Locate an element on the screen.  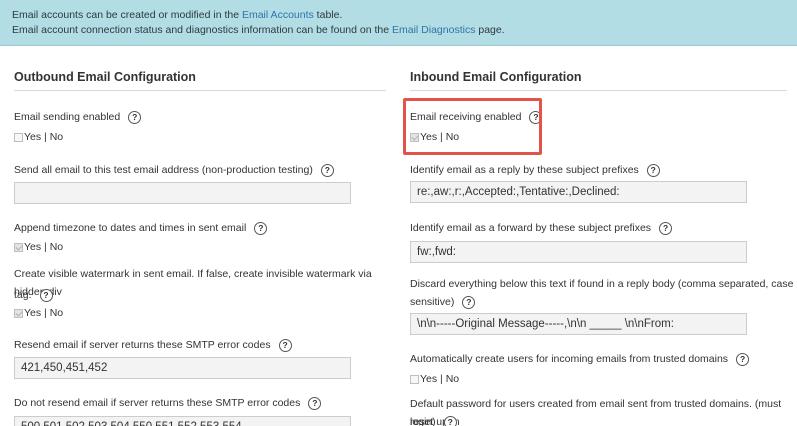
email-accounts-link: Email Accounts is located at coordinates (278, 15).